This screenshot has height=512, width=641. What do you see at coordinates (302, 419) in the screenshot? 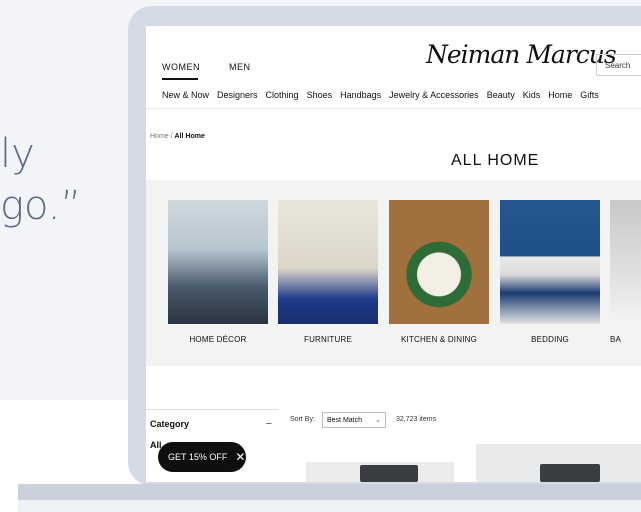
I see `sort-label: Sort By:` at bounding box center [302, 419].